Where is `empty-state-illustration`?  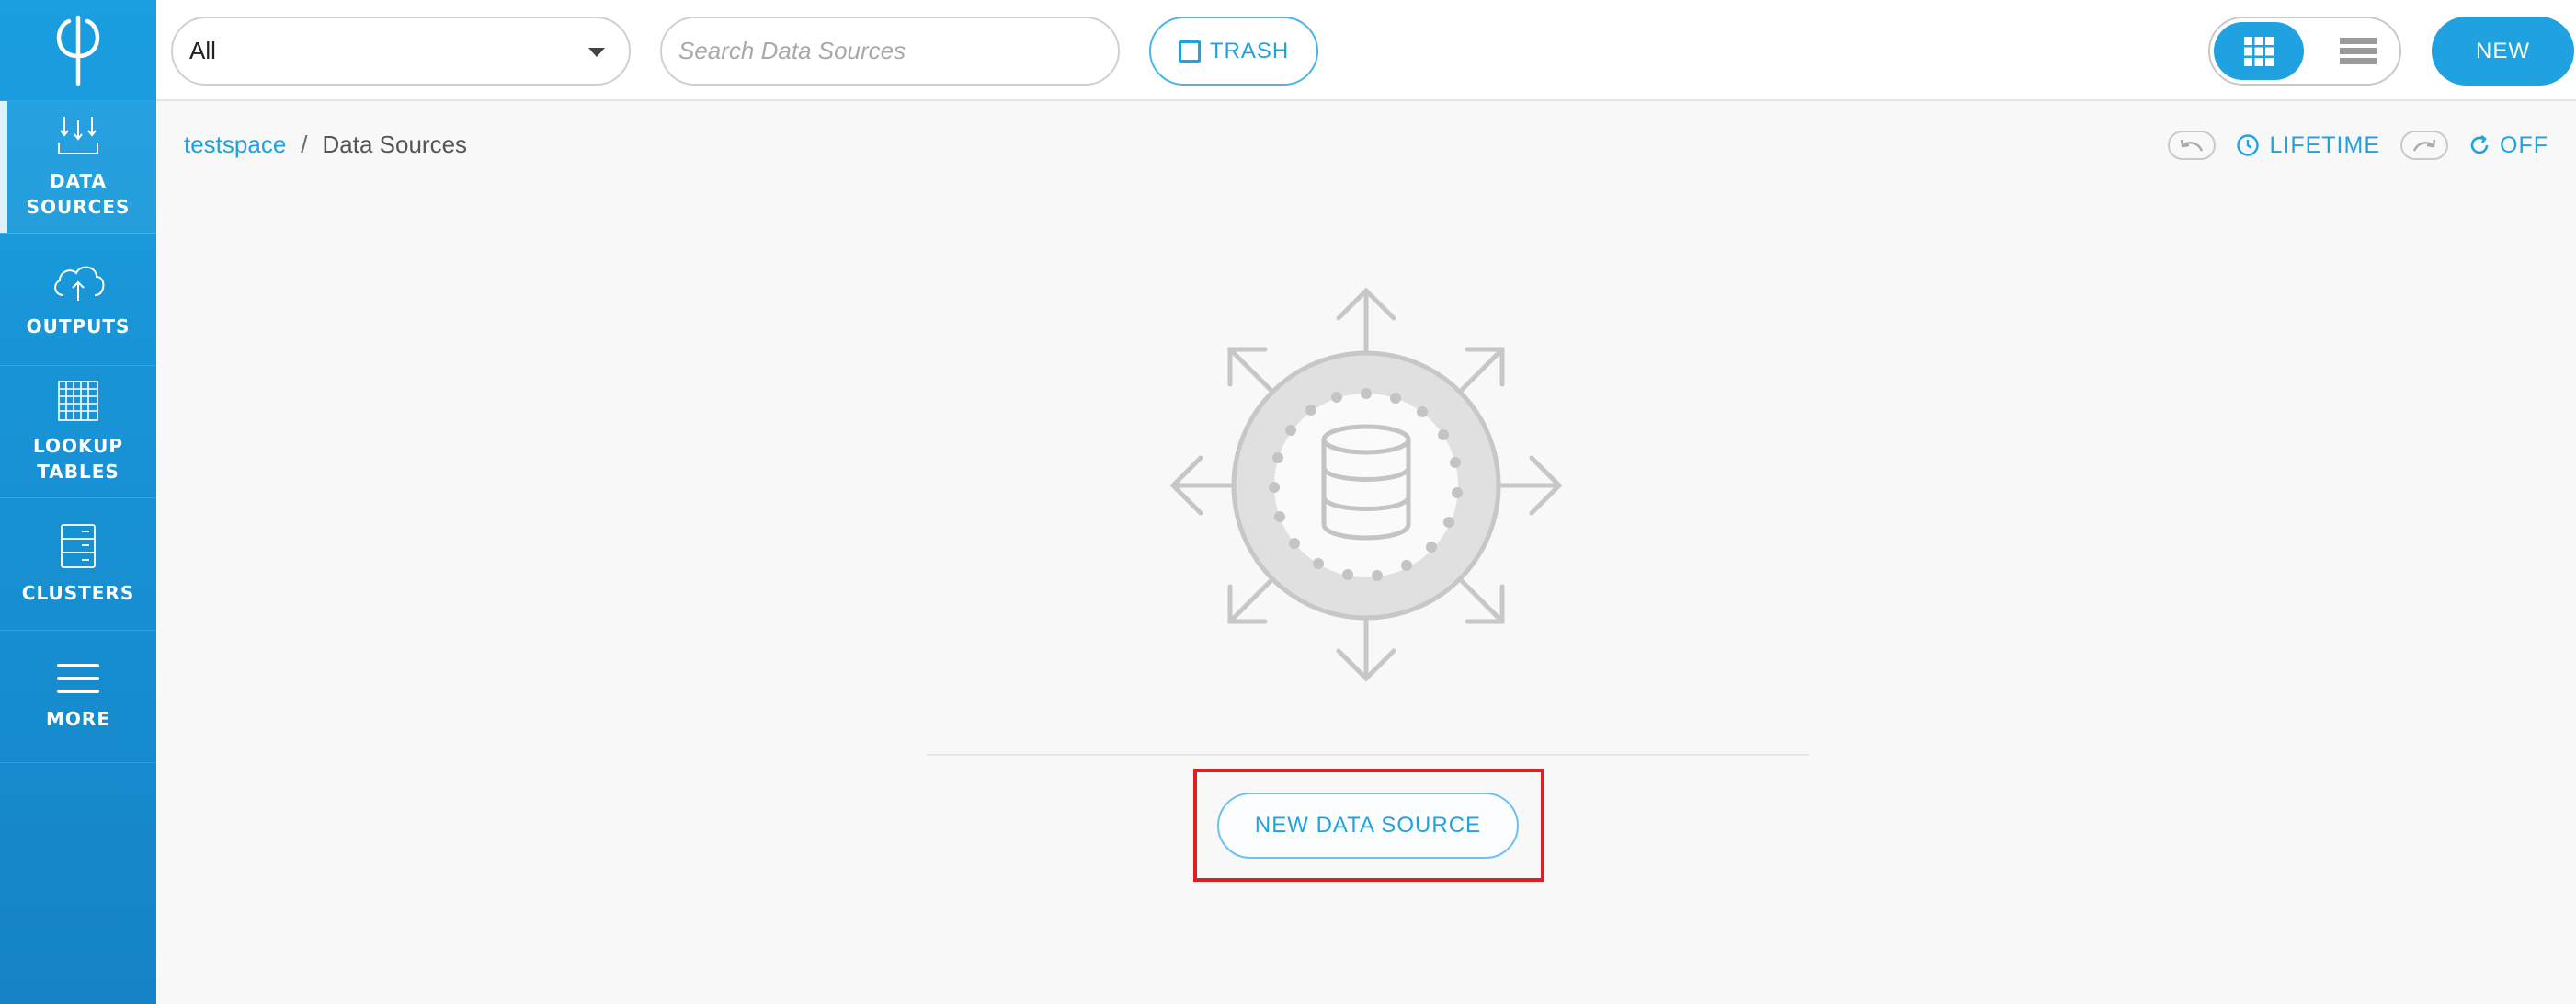
empty-state-illustration is located at coordinates (1366, 487).